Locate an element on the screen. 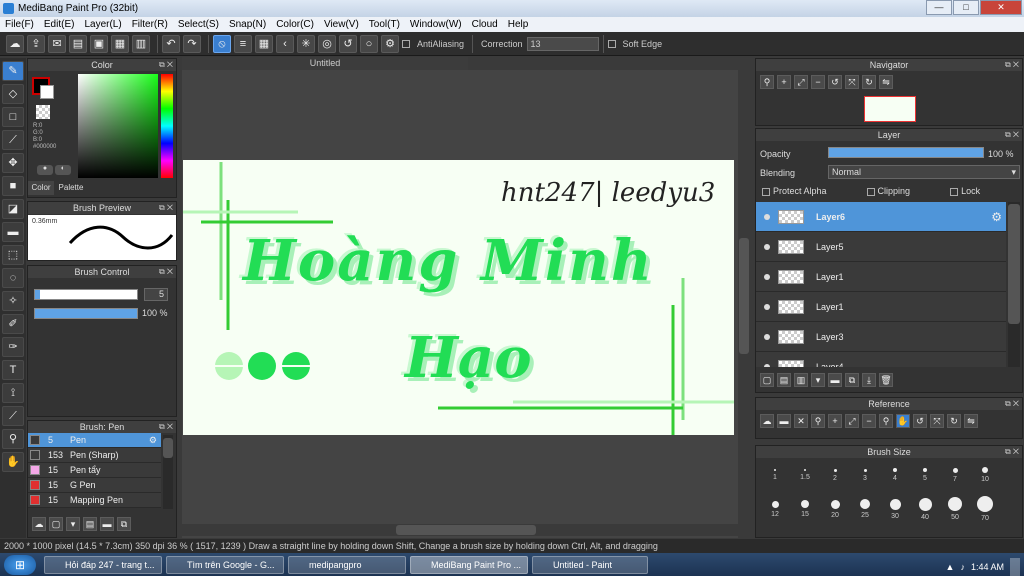  new-layer-icon: ▢ is located at coordinates (767, 380).